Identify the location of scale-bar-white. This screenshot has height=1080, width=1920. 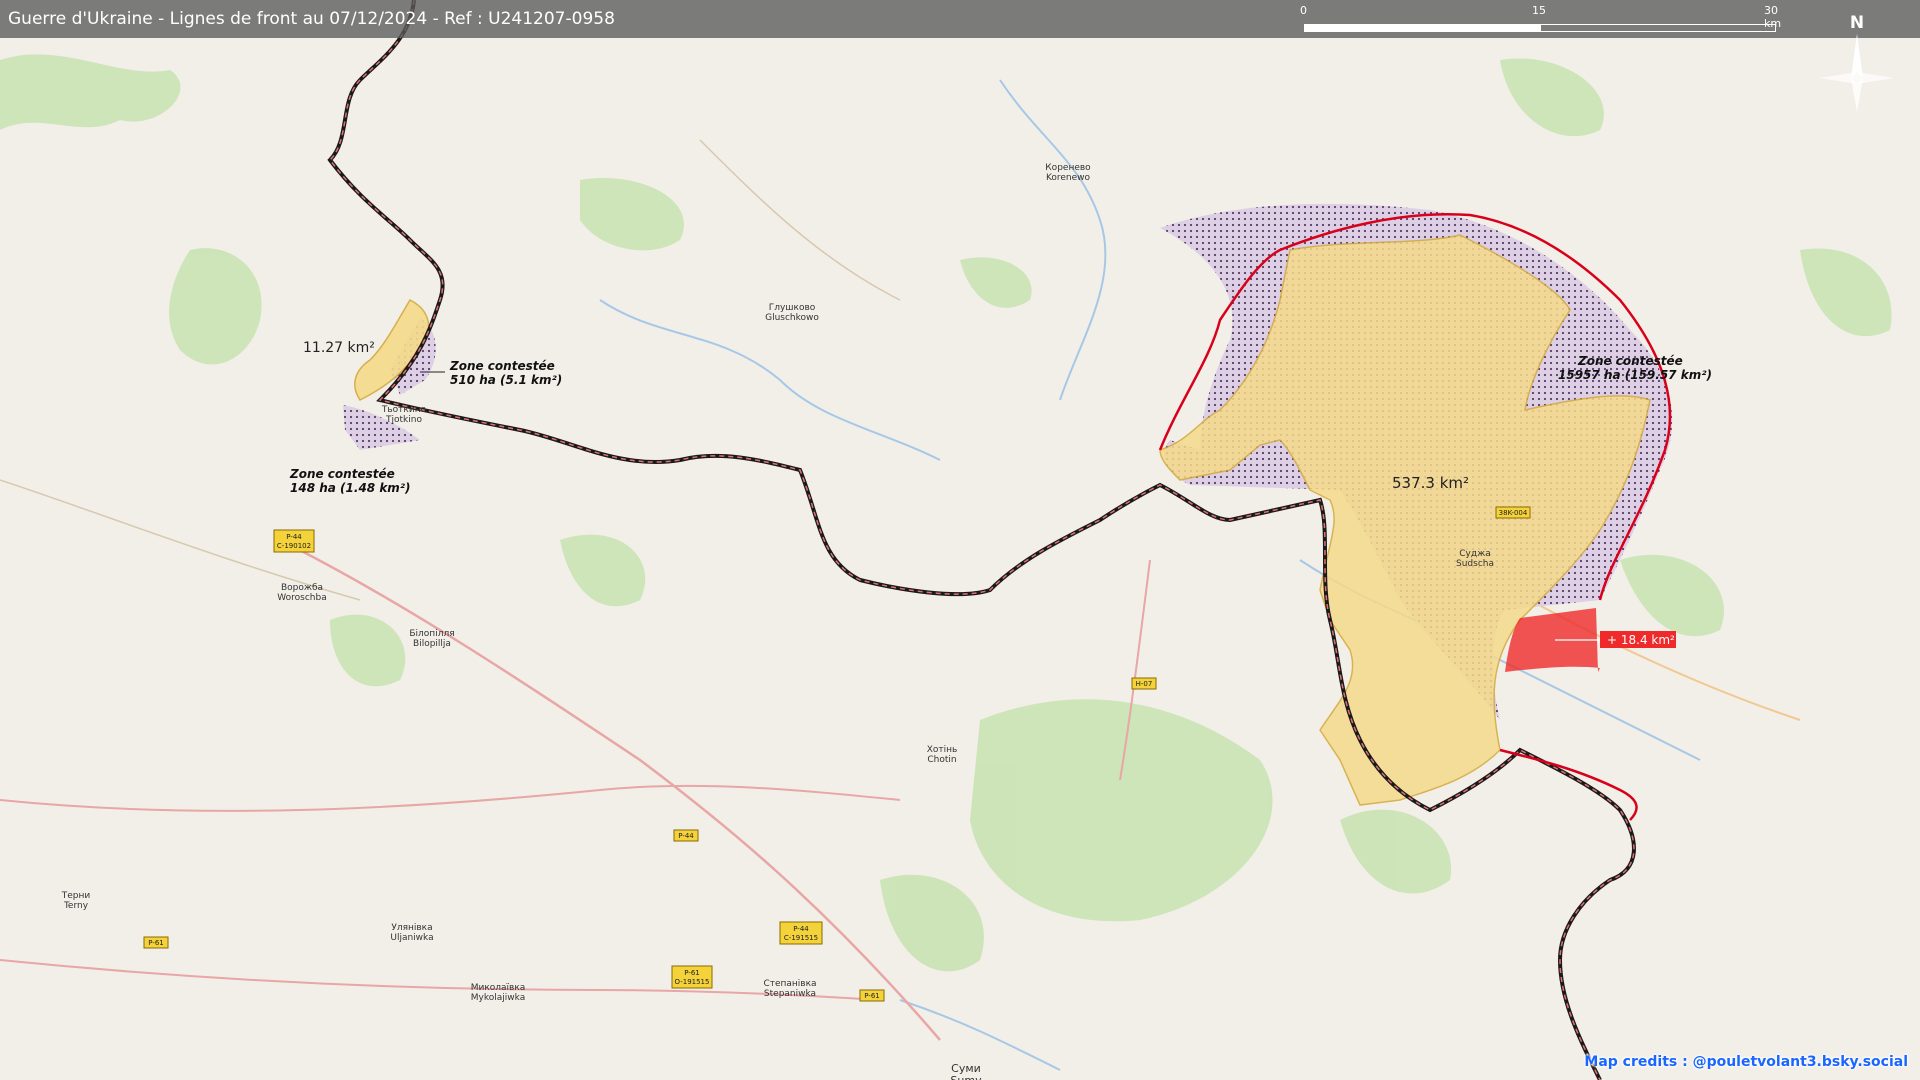
(1422, 28).